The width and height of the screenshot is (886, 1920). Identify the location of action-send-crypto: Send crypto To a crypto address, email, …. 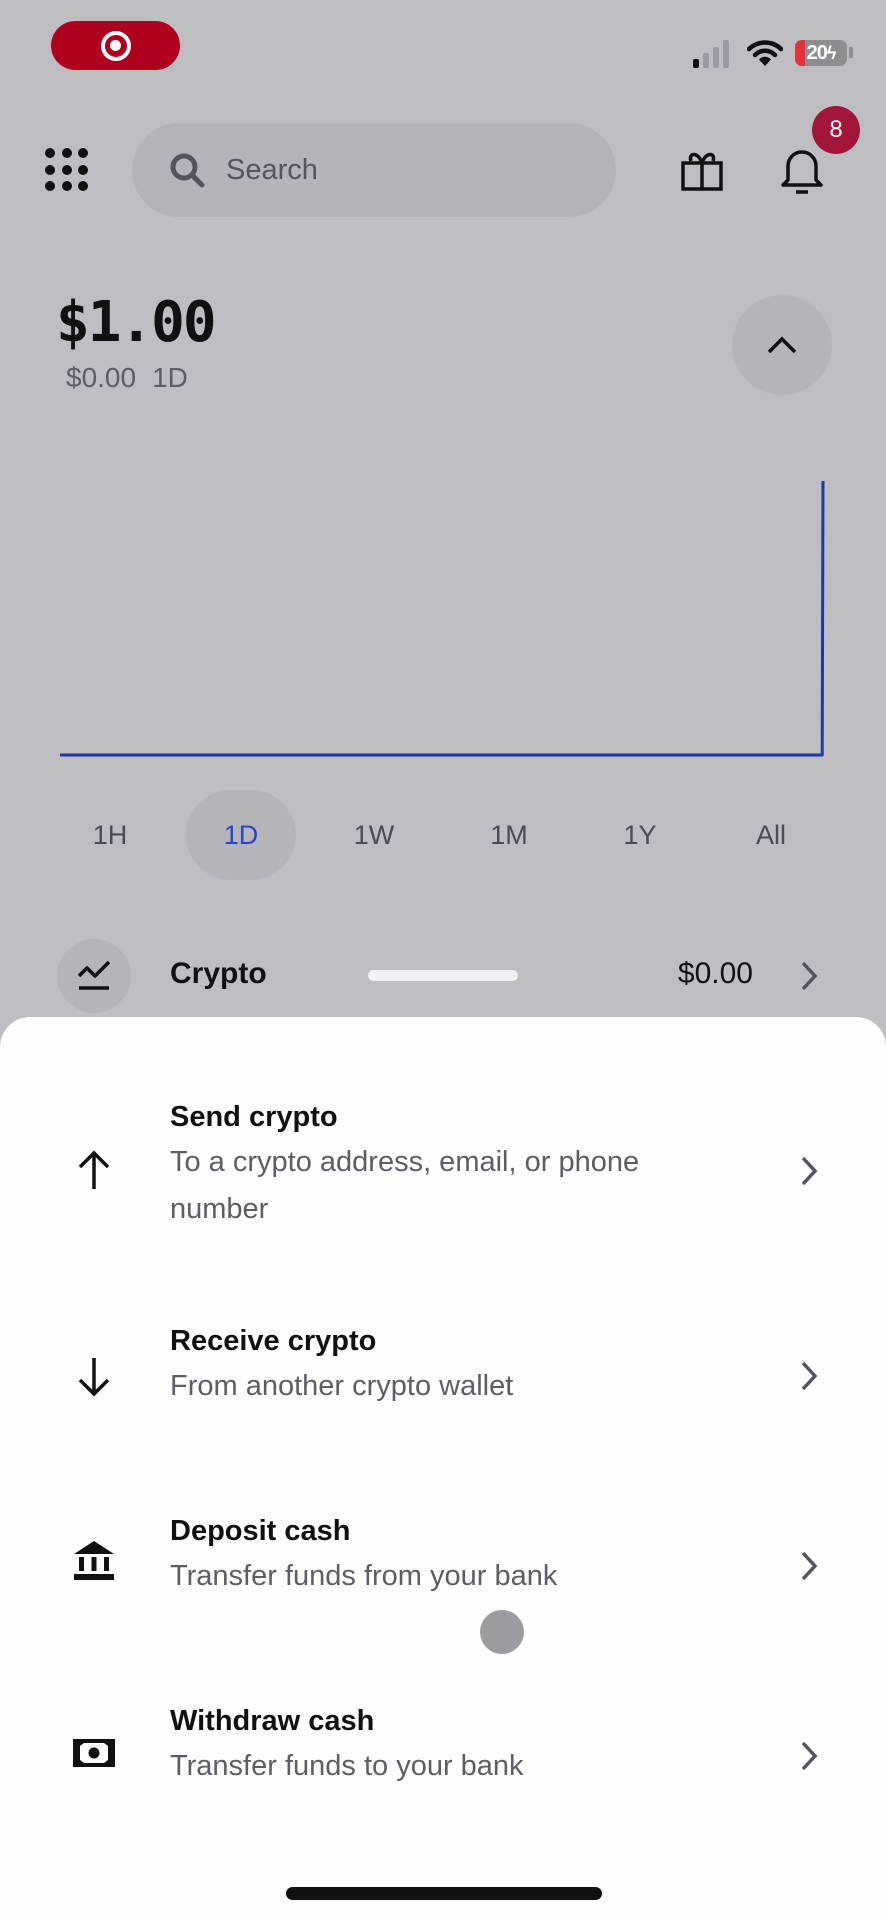
(443, 1172).